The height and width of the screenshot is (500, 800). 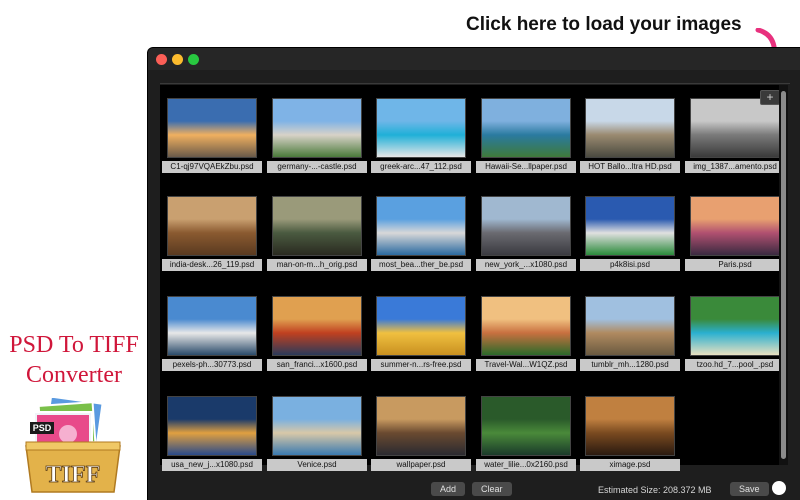 What do you see at coordinates (161, 59) in the screenshot?
I see `close-button` at bounding box center [161, 59].